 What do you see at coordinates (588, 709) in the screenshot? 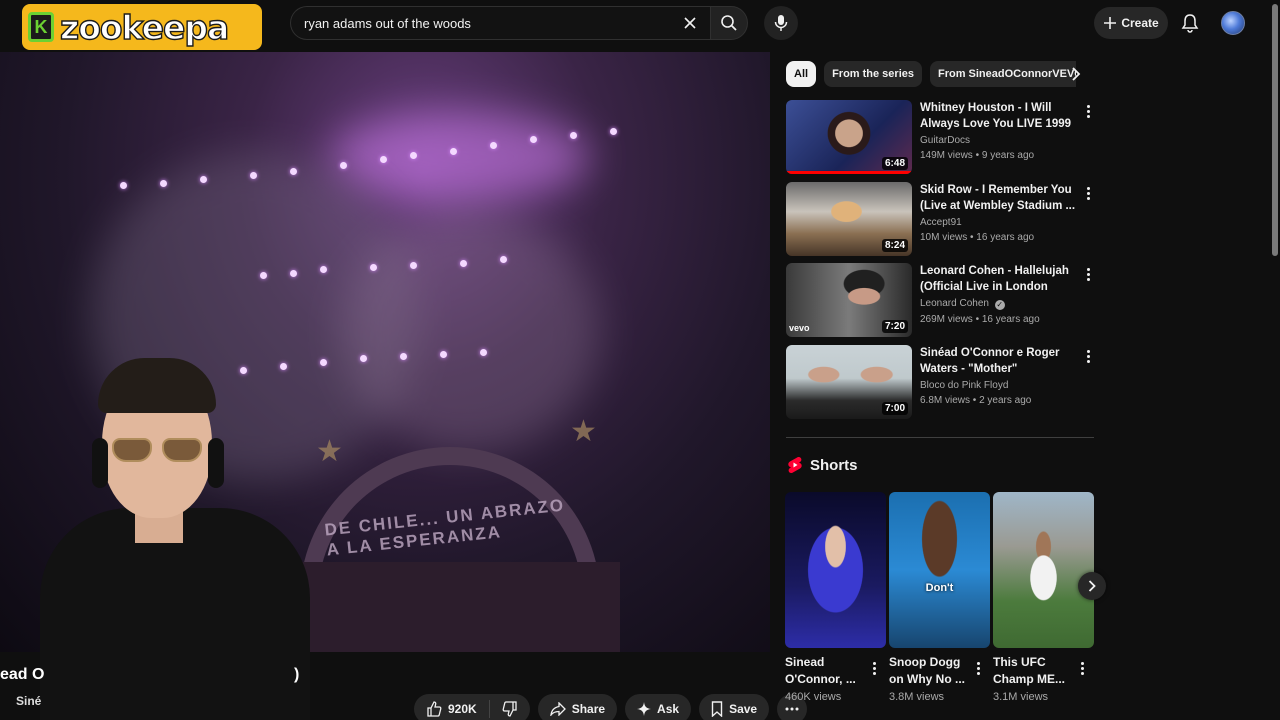
I see `share-label: Share` at bounding box center [588, 709].